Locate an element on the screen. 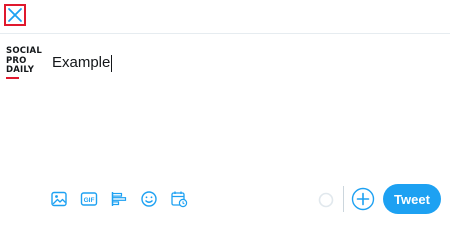 This screenshot has height=240, width=450. close-button is located at coordinates (15, 15).